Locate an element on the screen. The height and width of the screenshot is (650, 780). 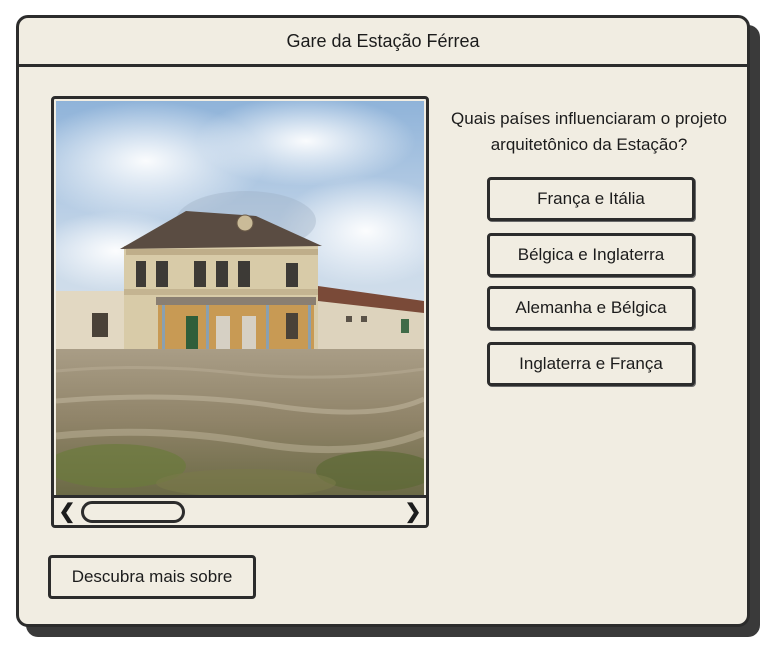
answer-button-4: Inglaterra e França is located at coordinates (591, 364).